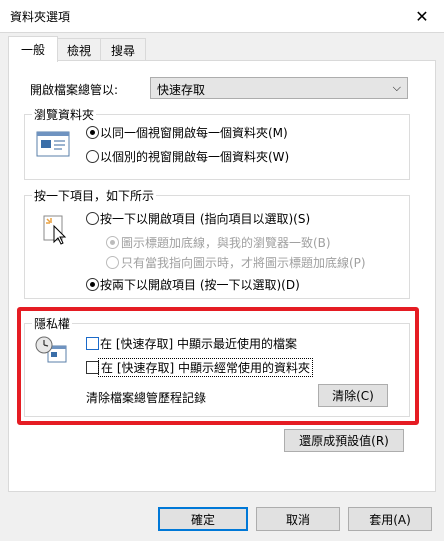 The width and height of the screenshot is (444, 541). I want to click on tab-search-label: 搜尋, so click(122, 50).